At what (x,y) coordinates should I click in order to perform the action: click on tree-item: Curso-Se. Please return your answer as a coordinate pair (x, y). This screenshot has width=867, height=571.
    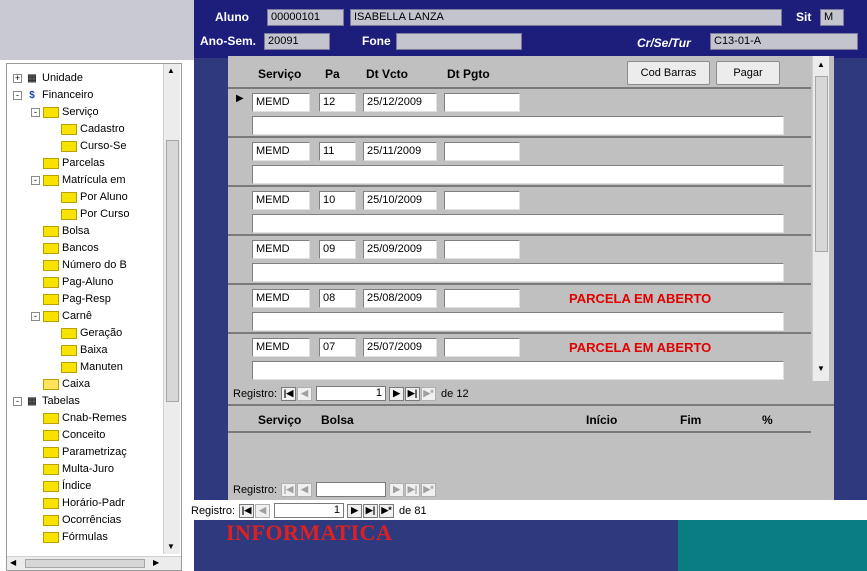
    Looking at the image, I should click on (87, 146).